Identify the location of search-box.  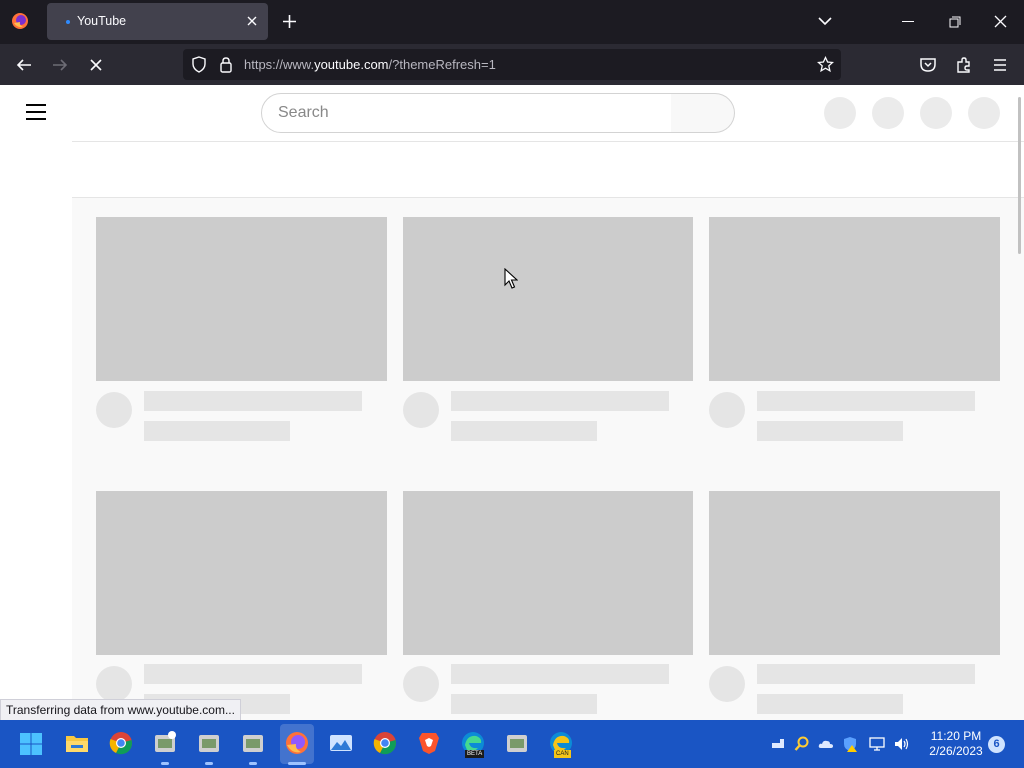
(466, 113).